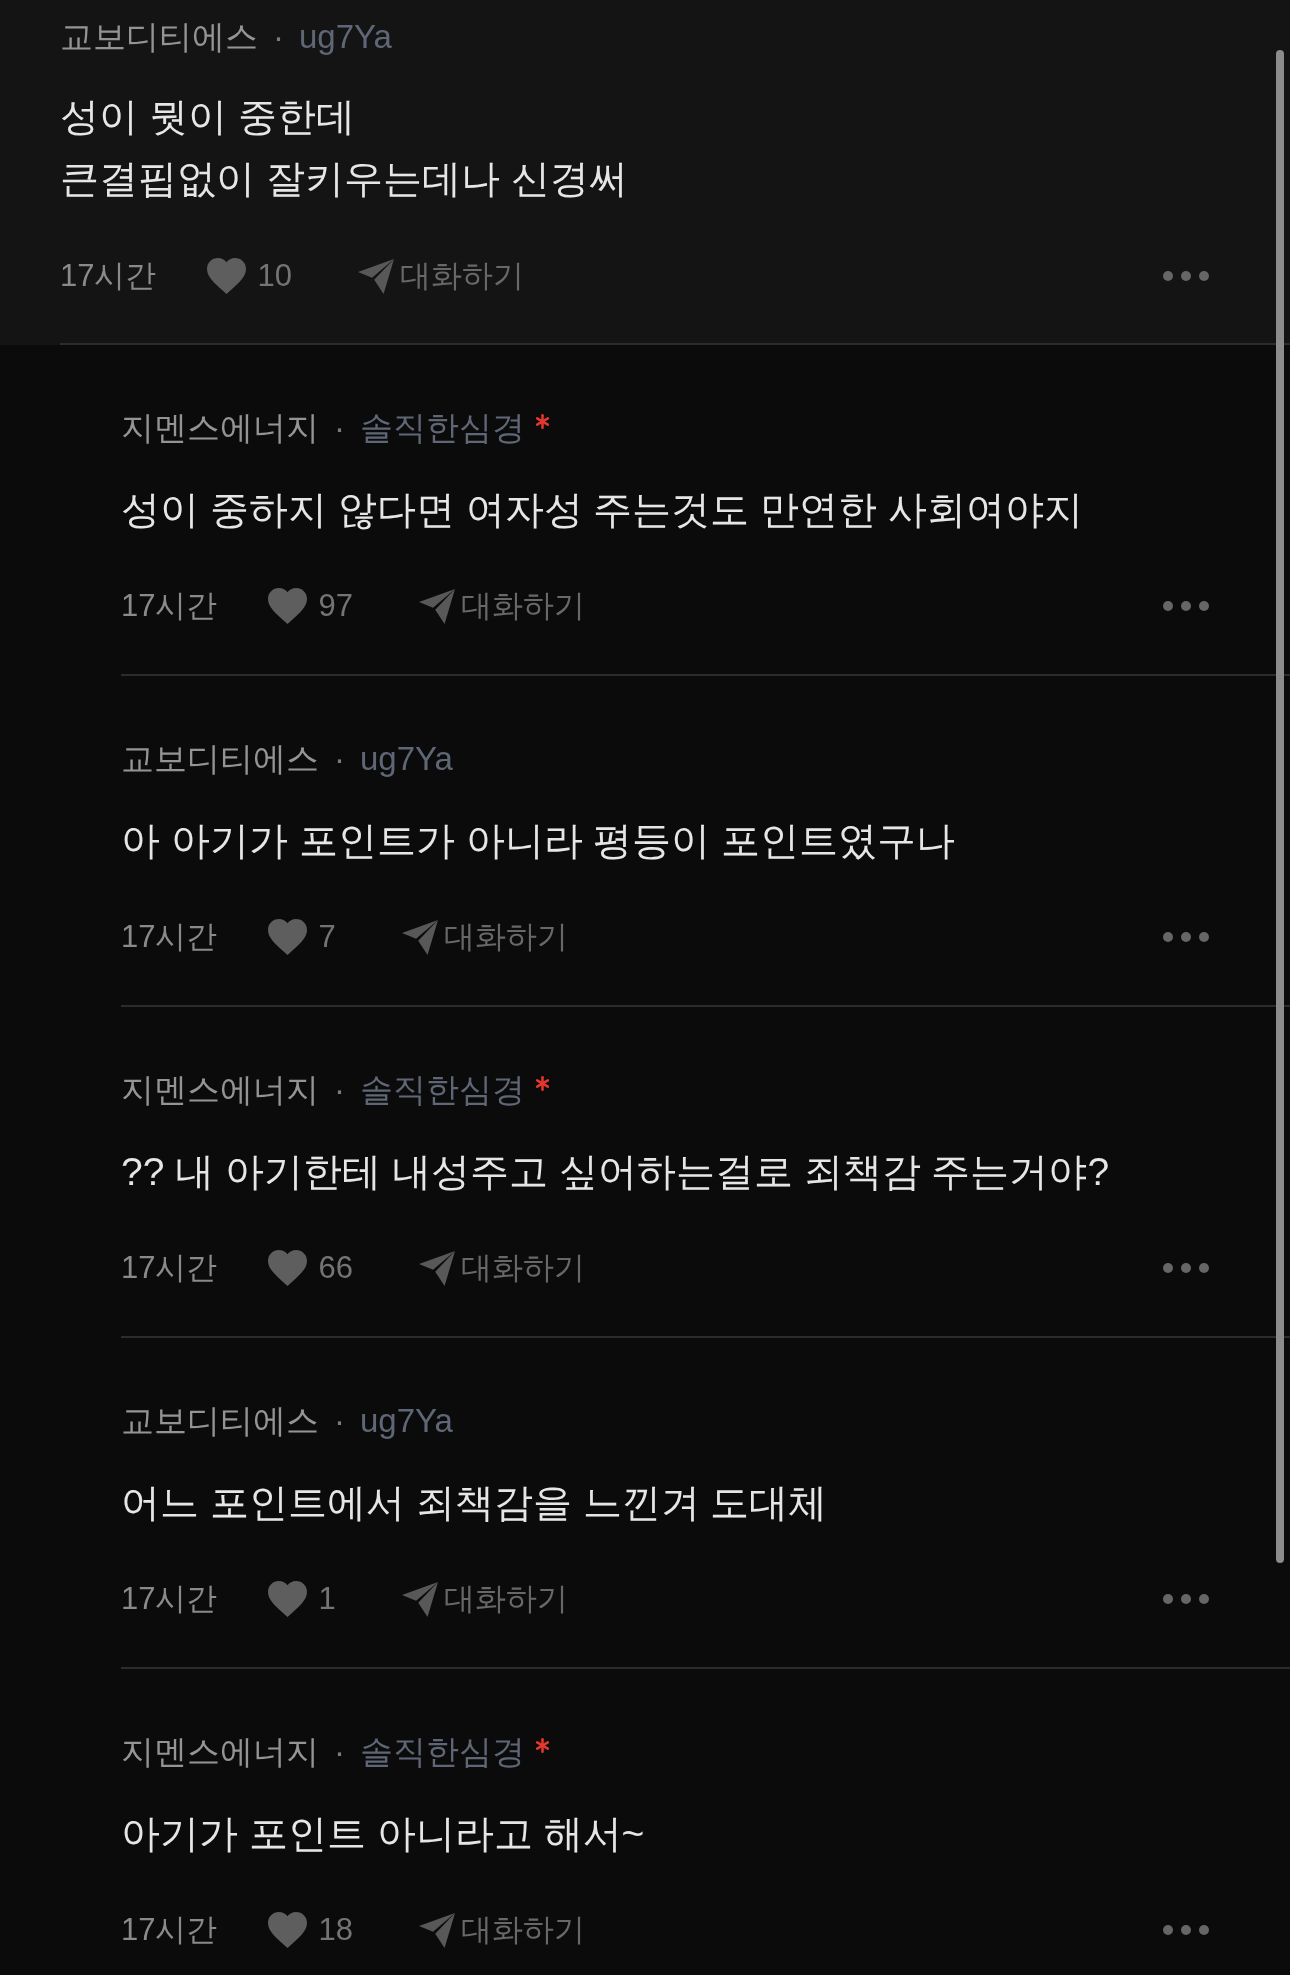 Image resolution: width=1290 pixels, height=1975 pixels. Describe the element at coordinates (310, 606) in the screenshot. I see `like-button: 97` at that location.